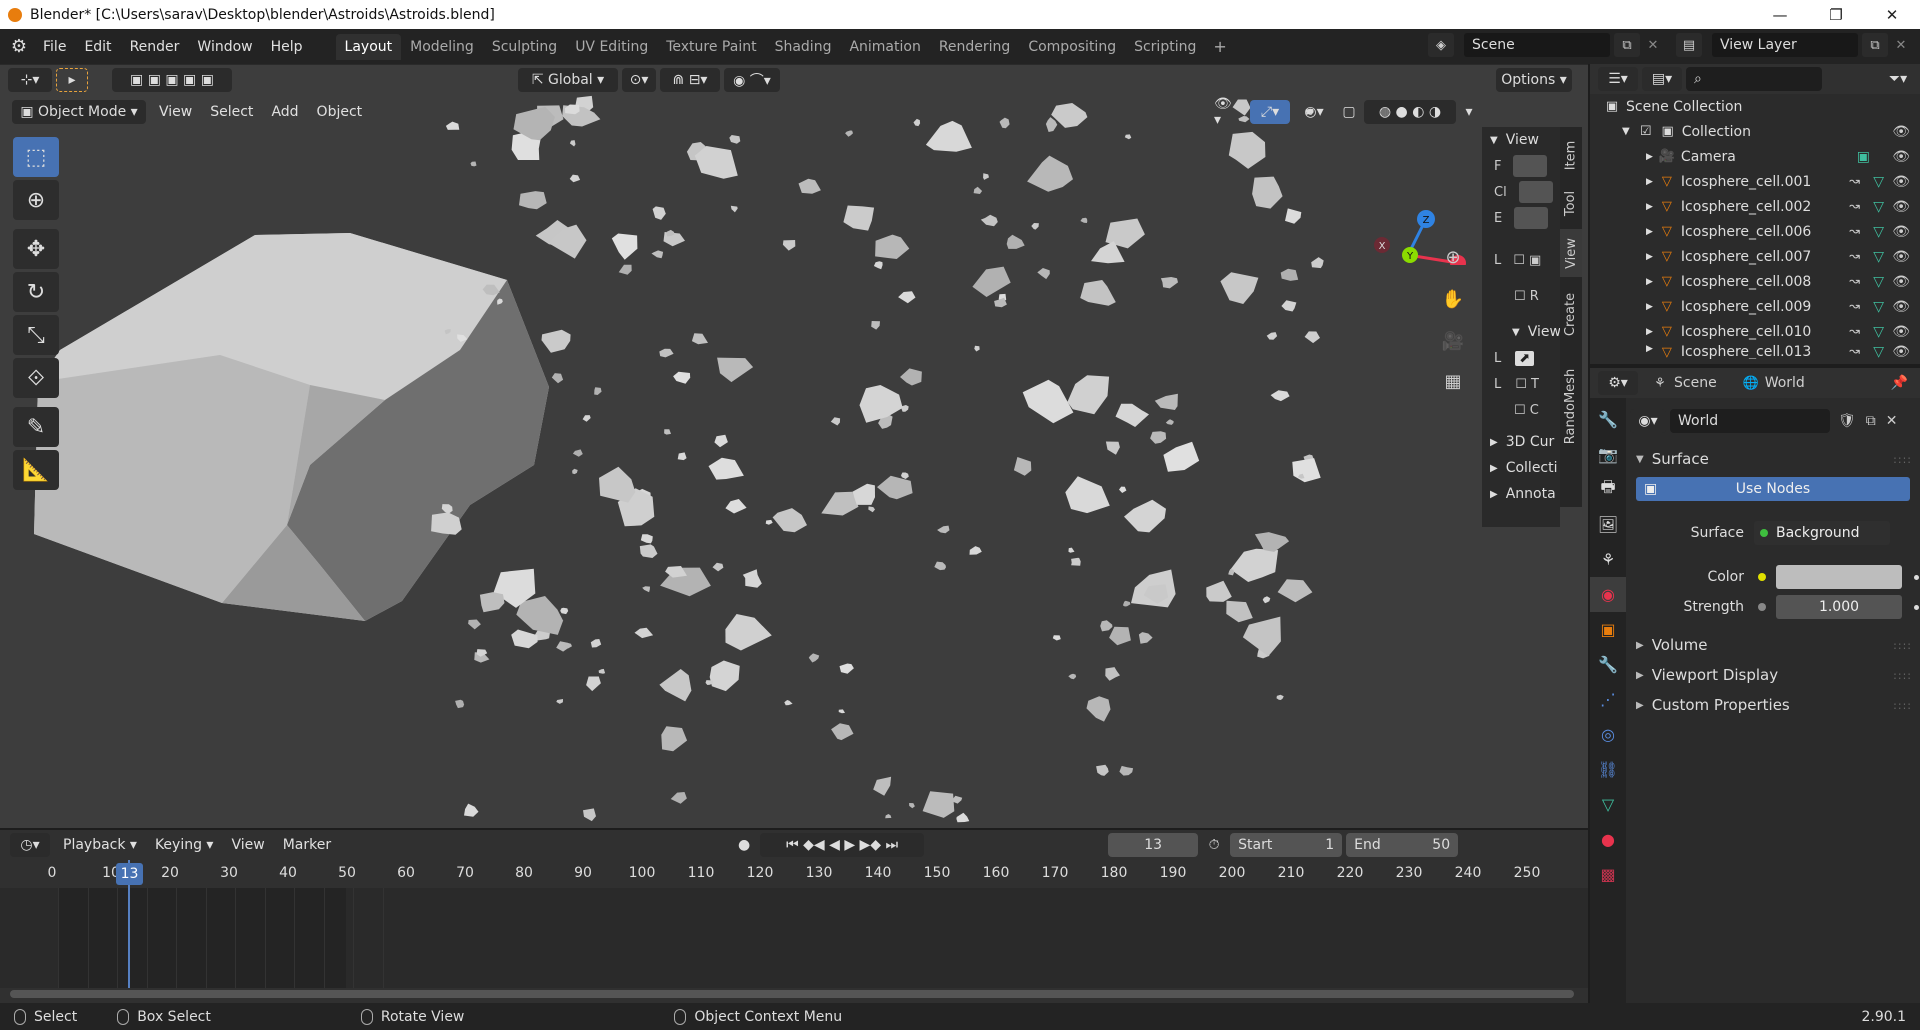 The height and width of the screenshot is (1030, 1920). Describe the element at coordinates (1521, 140) in the screenshot. I see `npanel-view-header: ▼ View` at that location.